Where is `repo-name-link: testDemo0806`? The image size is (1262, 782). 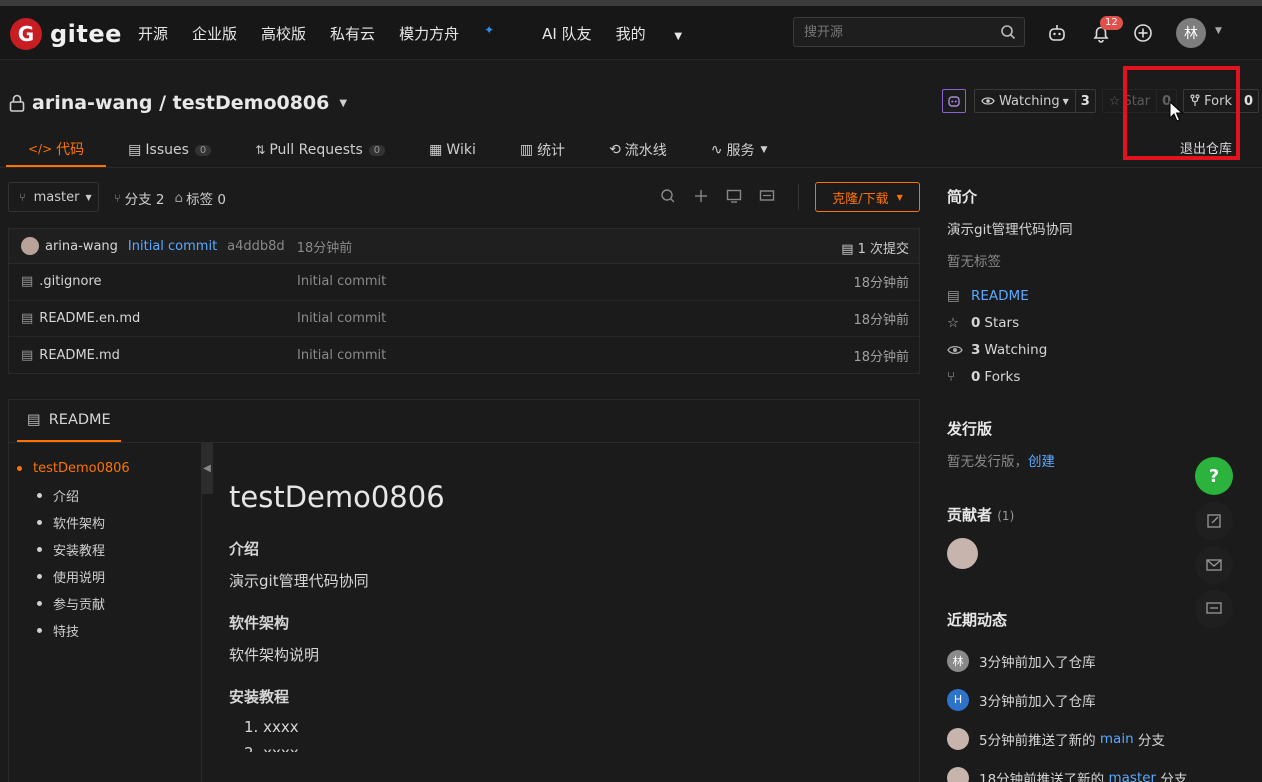
repo-name-link: testDemo0806 is located at coordinates (251, 103).